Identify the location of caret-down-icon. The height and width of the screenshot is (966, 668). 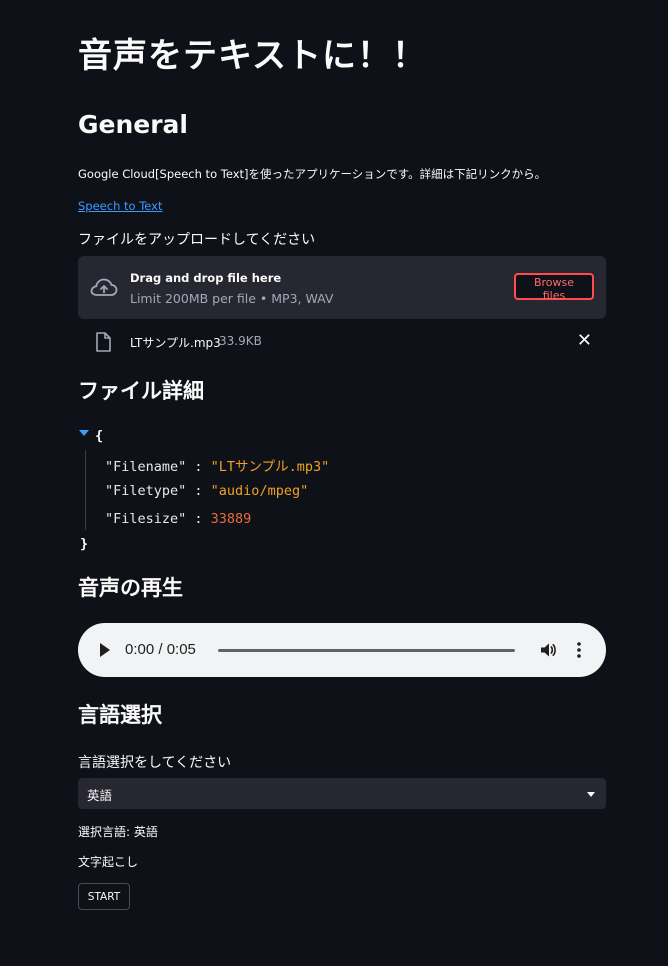
(84, 433).